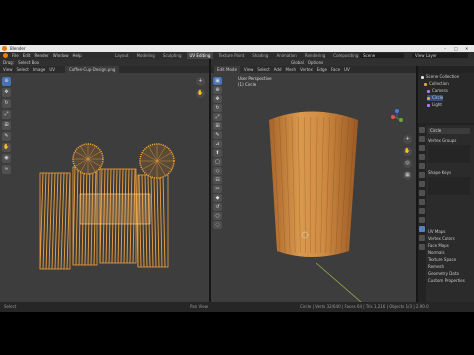 This screenshot has width=474, height=355. What do you see at coordinates (449, 131) in the screenshot?
I see `object-name-field: Circle` at bounding box center [449, 131].